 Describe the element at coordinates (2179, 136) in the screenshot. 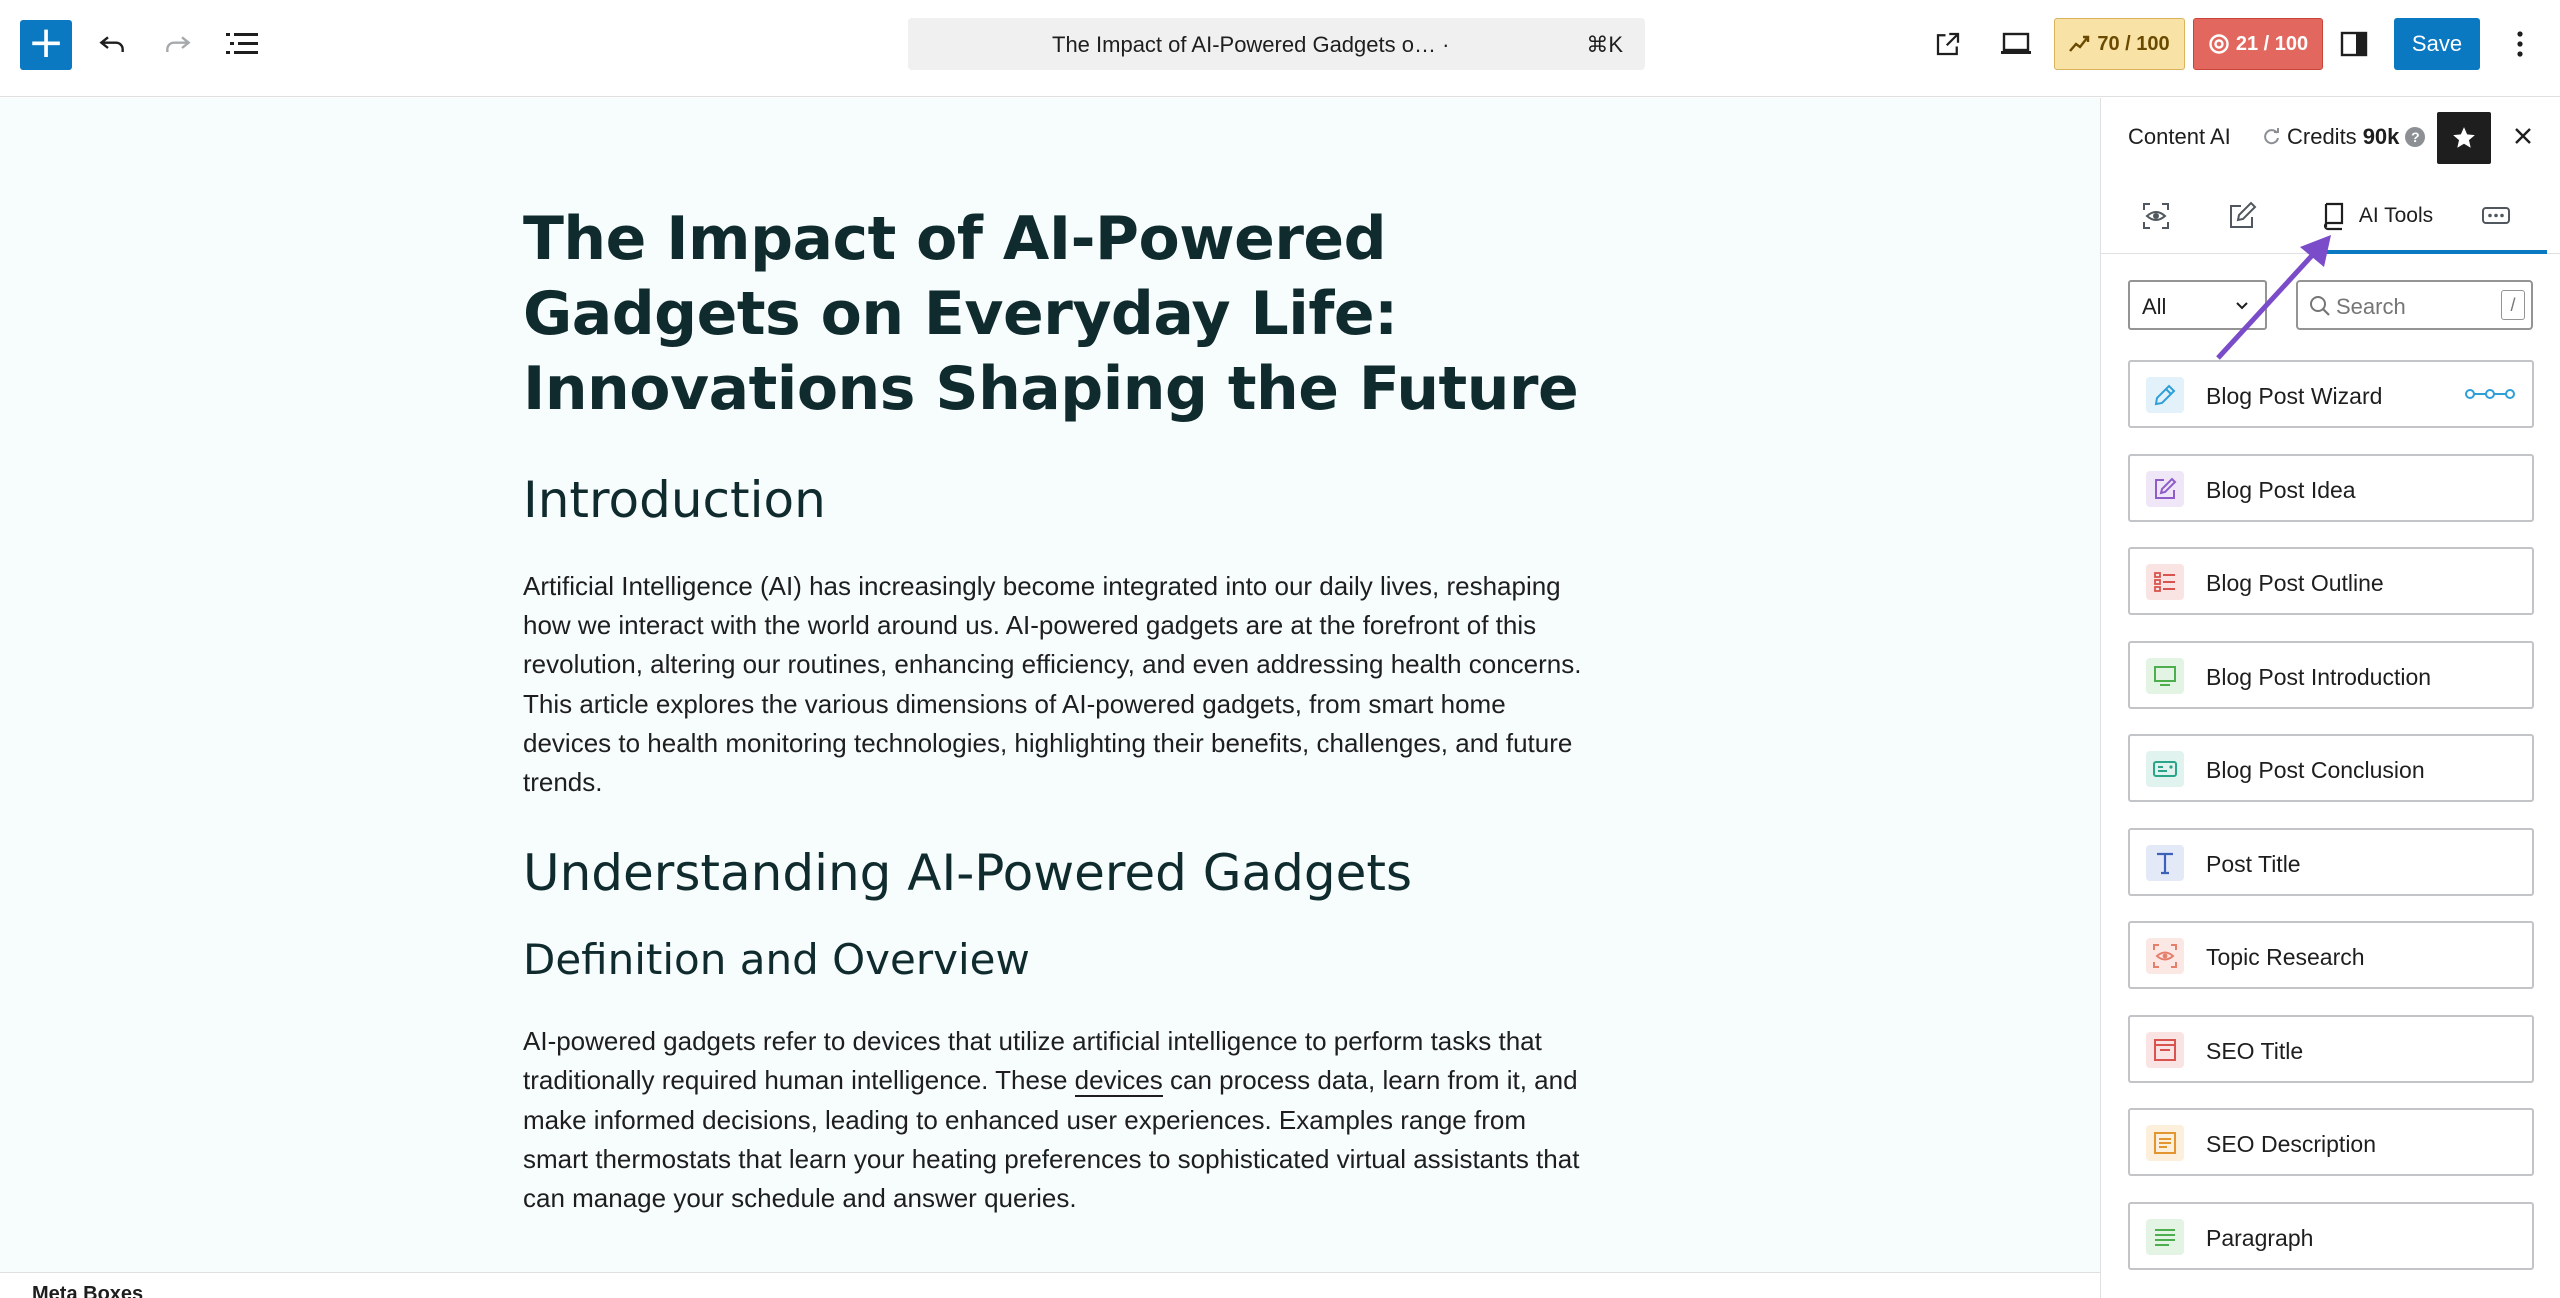

I see `sidebar-title: Content AI` at that location.